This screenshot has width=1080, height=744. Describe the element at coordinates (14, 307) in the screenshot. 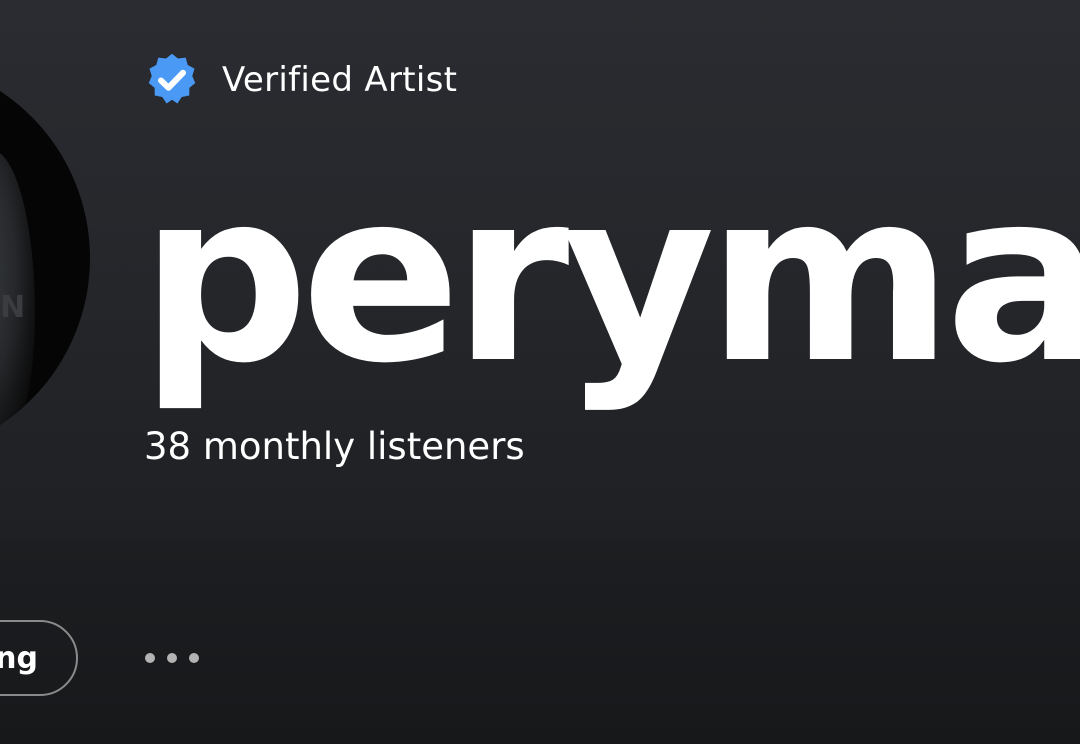

I see `avatar-text: N` at that location.